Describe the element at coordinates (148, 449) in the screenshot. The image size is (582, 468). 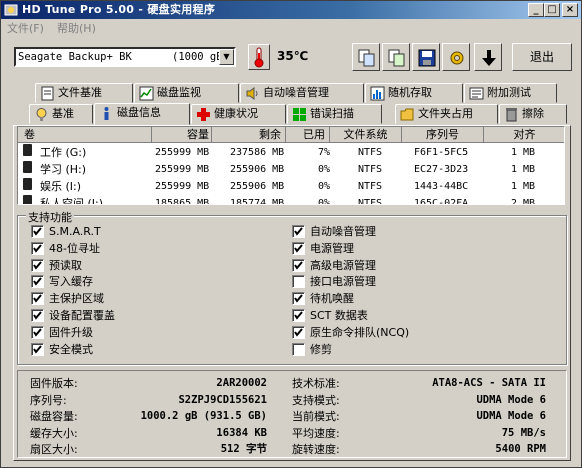
I see `info-row: 扇区大小: 512 字节` at that location.